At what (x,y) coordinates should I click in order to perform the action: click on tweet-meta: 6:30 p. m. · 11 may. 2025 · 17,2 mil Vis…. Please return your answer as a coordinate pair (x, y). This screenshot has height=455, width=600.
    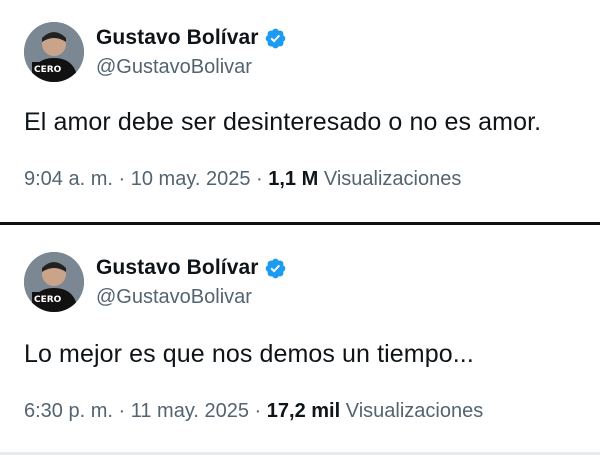
    Looking at the image, I should click on (253, 411).